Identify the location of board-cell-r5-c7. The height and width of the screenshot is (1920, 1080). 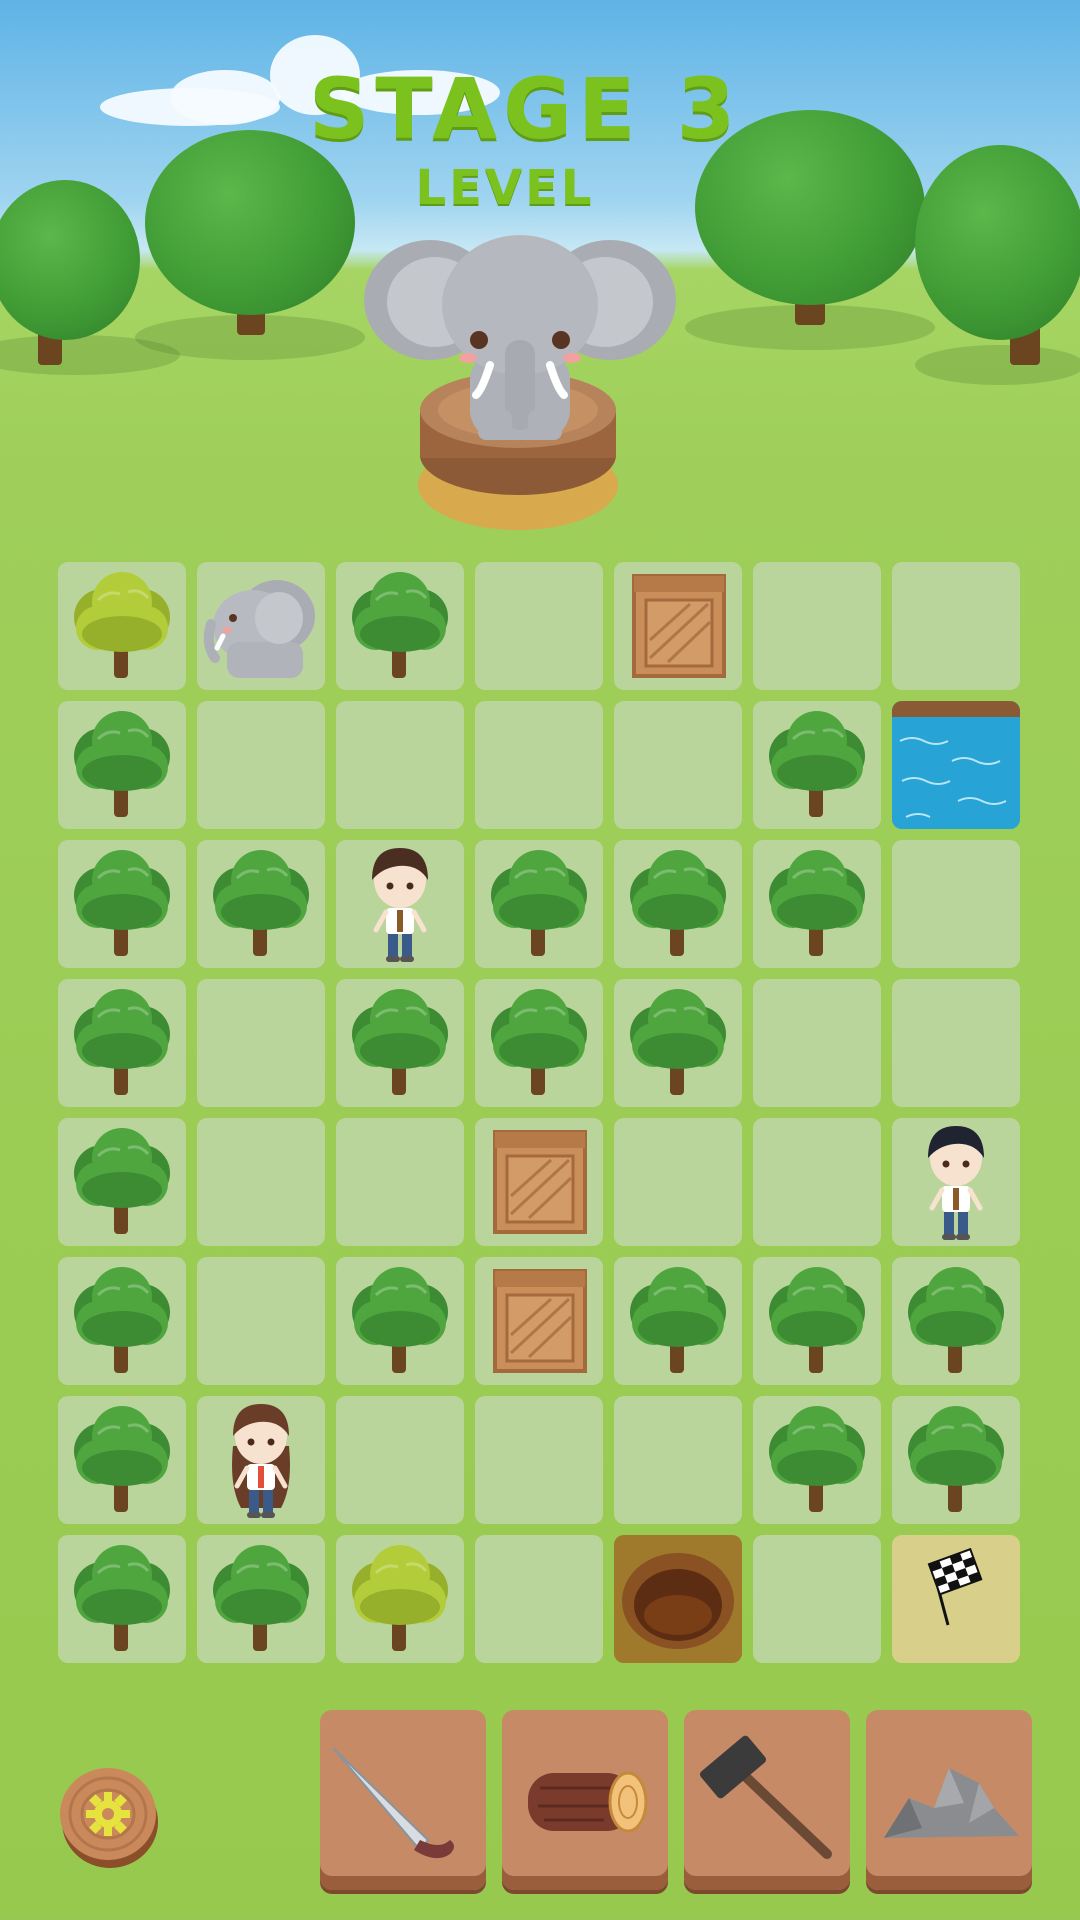
(956, 1182).